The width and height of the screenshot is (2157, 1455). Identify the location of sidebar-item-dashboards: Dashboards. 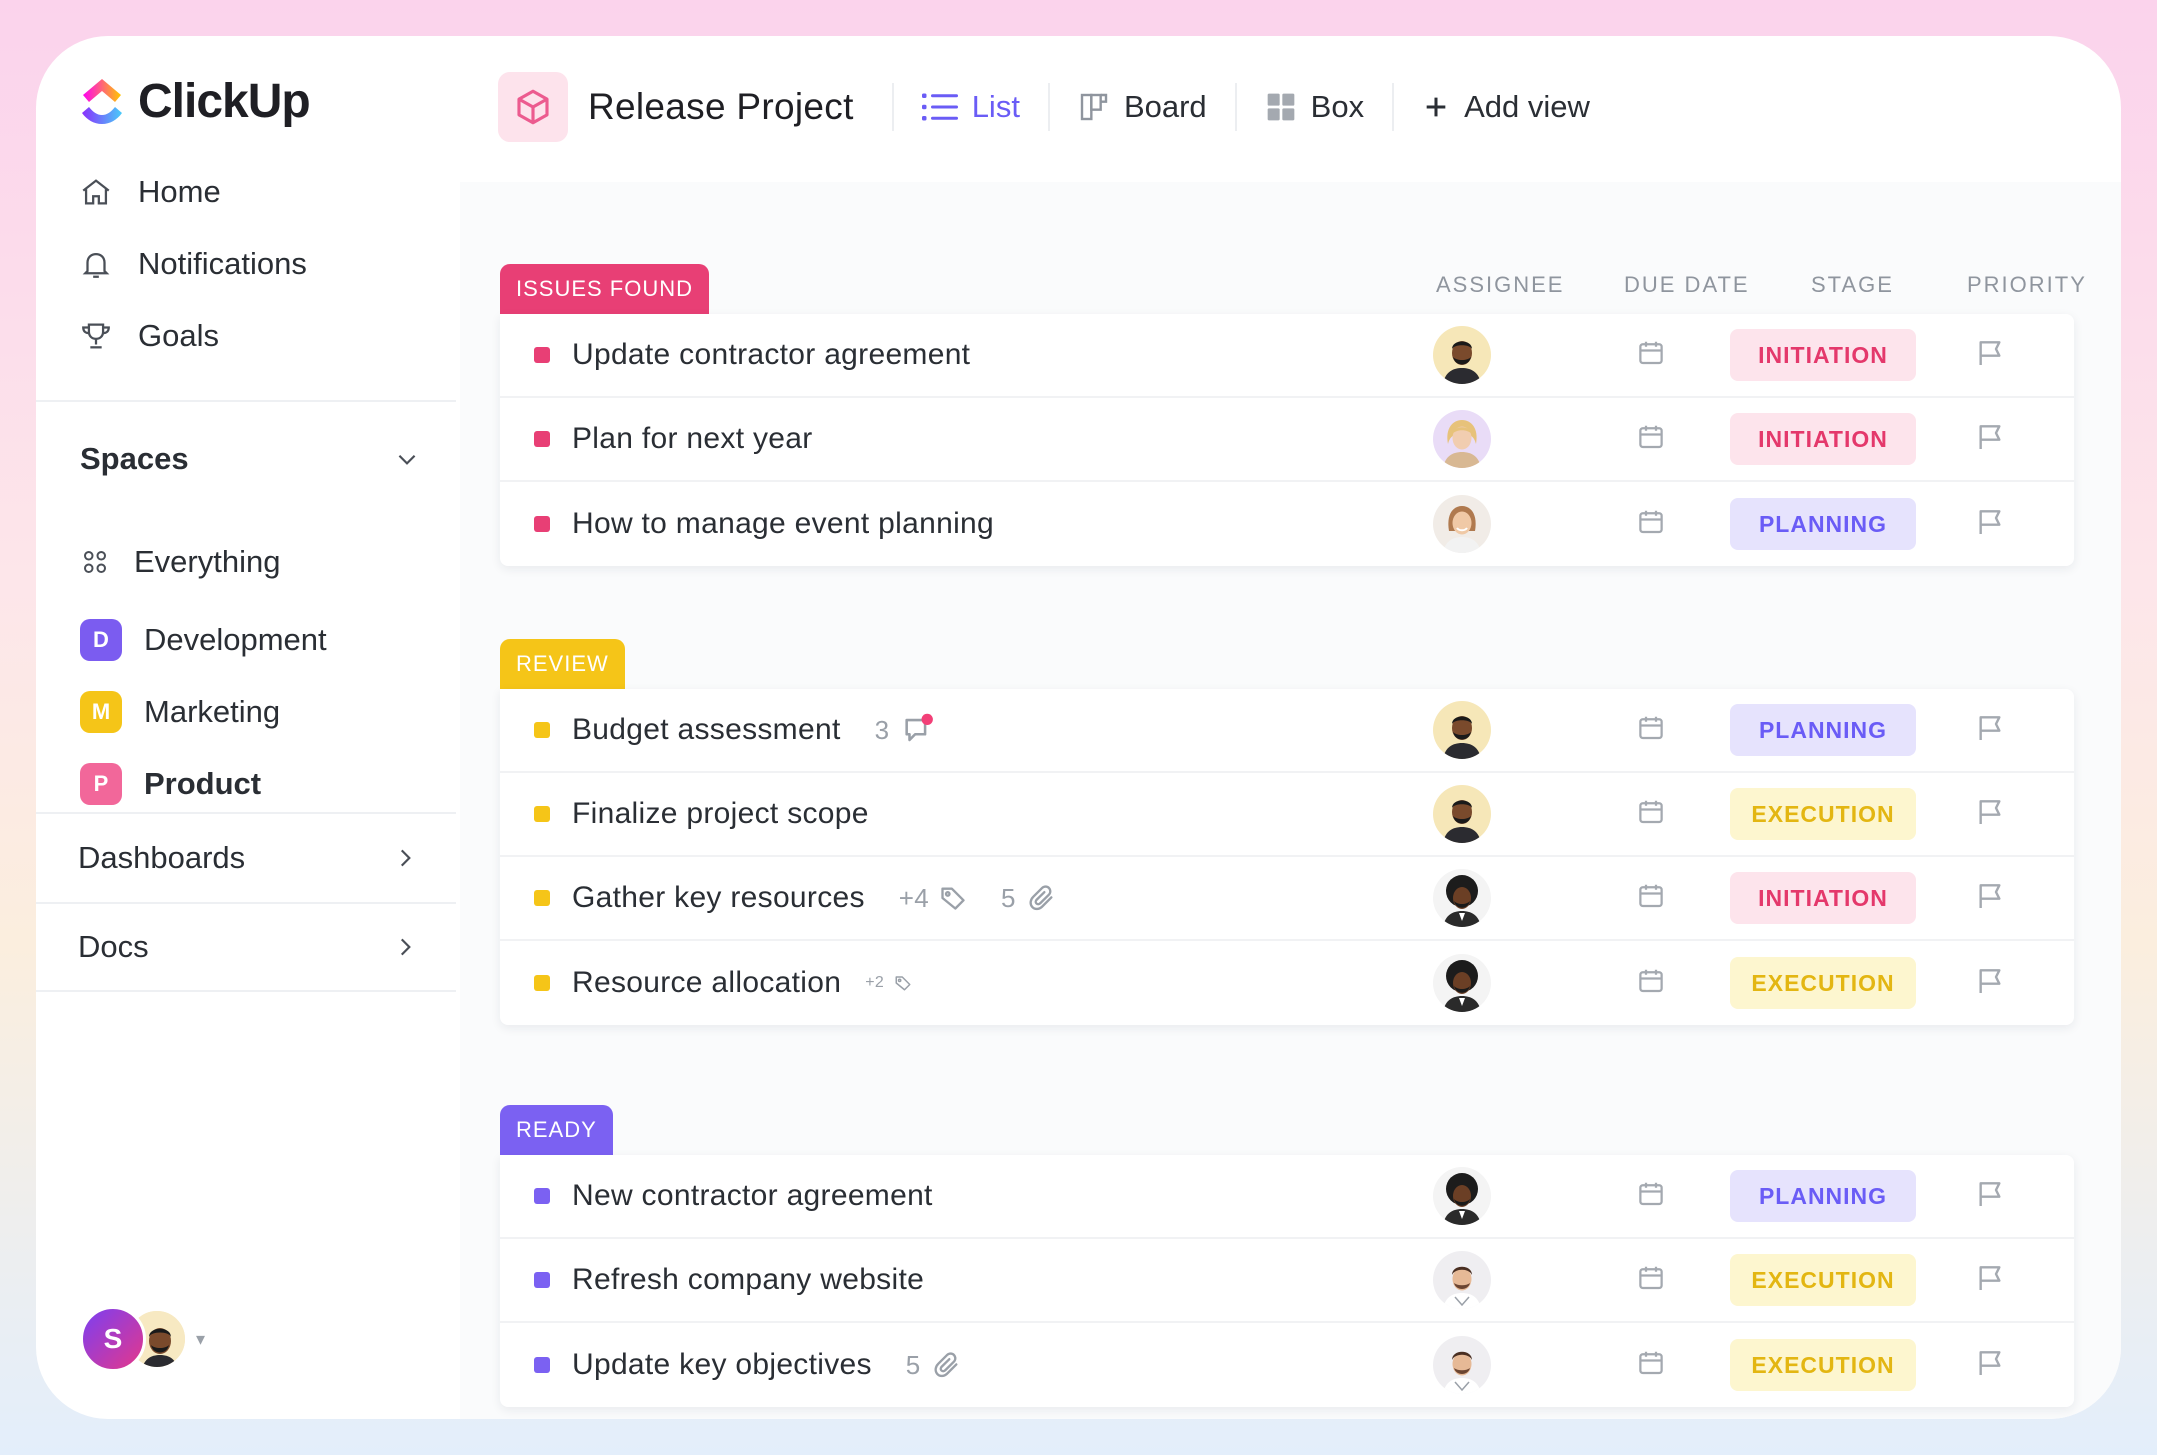
(248, 858).